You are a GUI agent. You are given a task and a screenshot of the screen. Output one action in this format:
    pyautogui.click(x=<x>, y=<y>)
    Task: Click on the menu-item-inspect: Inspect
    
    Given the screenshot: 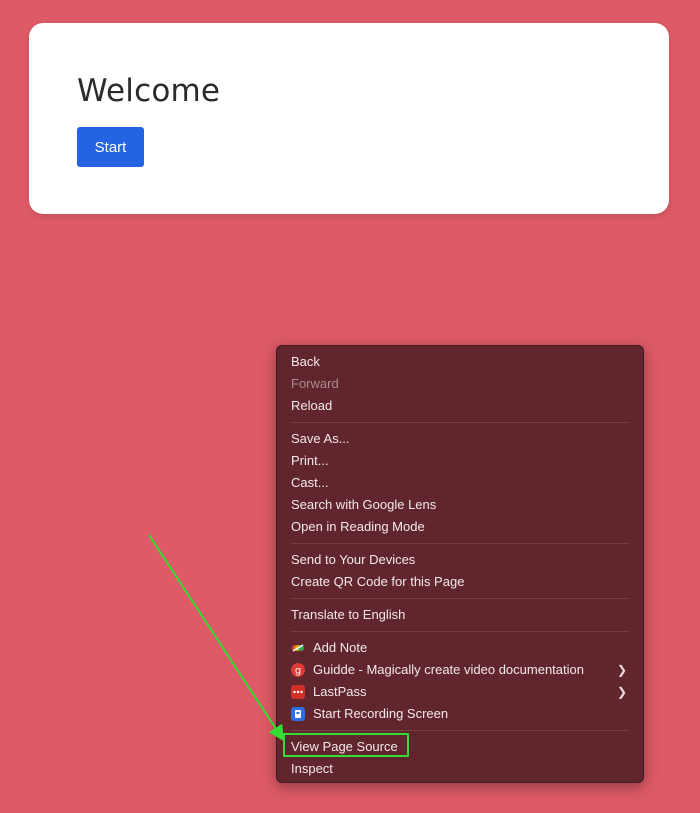 What is the action you would take?
    pyautogui.click(x=460, y=769)
    